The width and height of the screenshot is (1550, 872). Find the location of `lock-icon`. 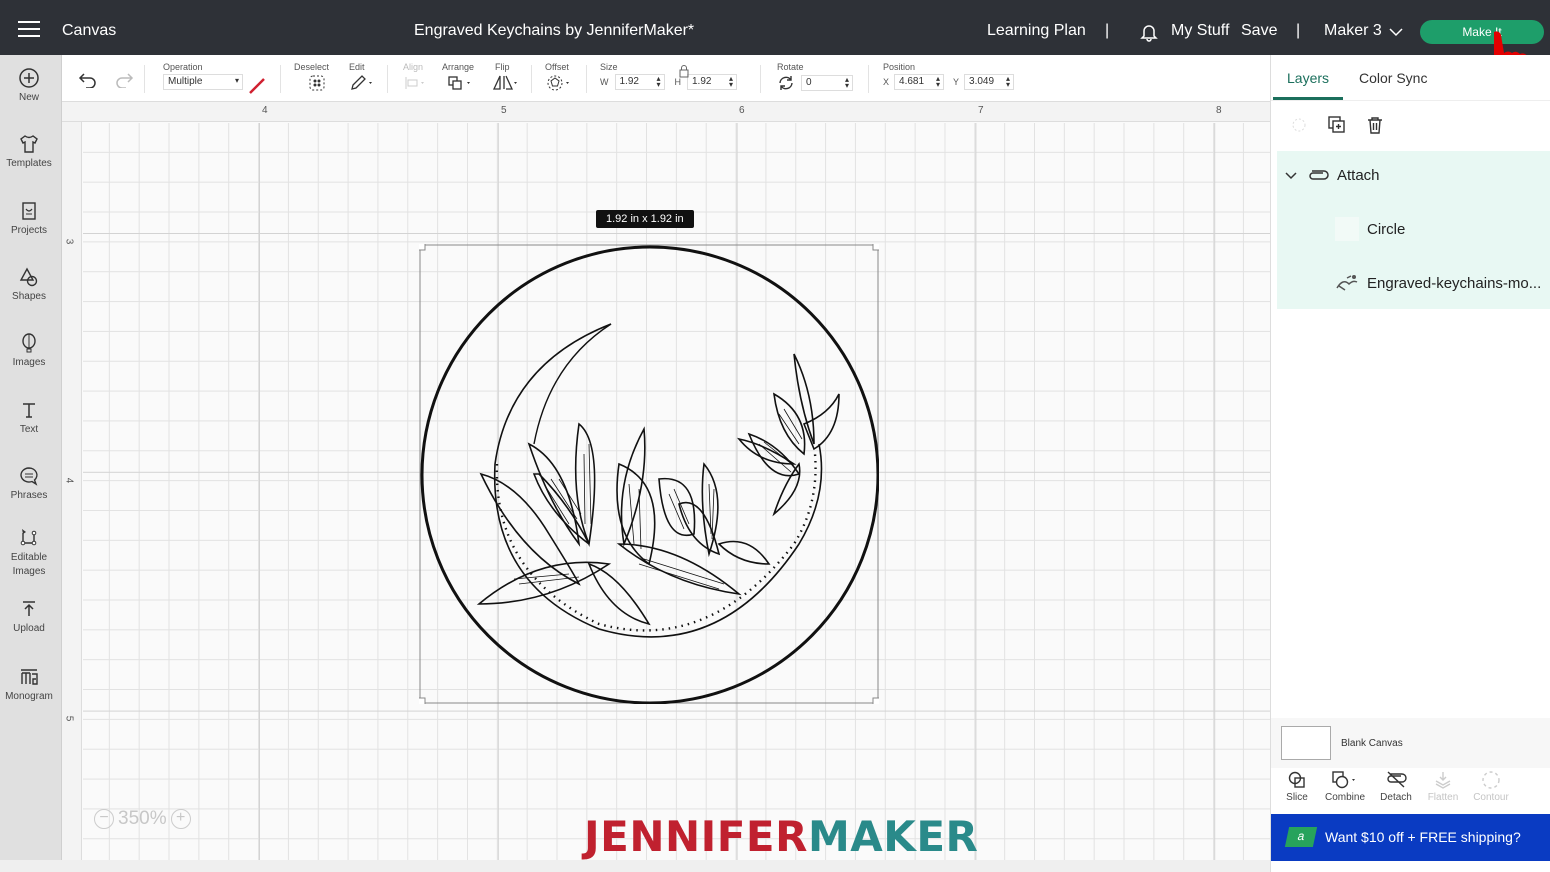

lock-icon is located at coordinates (684, 71).